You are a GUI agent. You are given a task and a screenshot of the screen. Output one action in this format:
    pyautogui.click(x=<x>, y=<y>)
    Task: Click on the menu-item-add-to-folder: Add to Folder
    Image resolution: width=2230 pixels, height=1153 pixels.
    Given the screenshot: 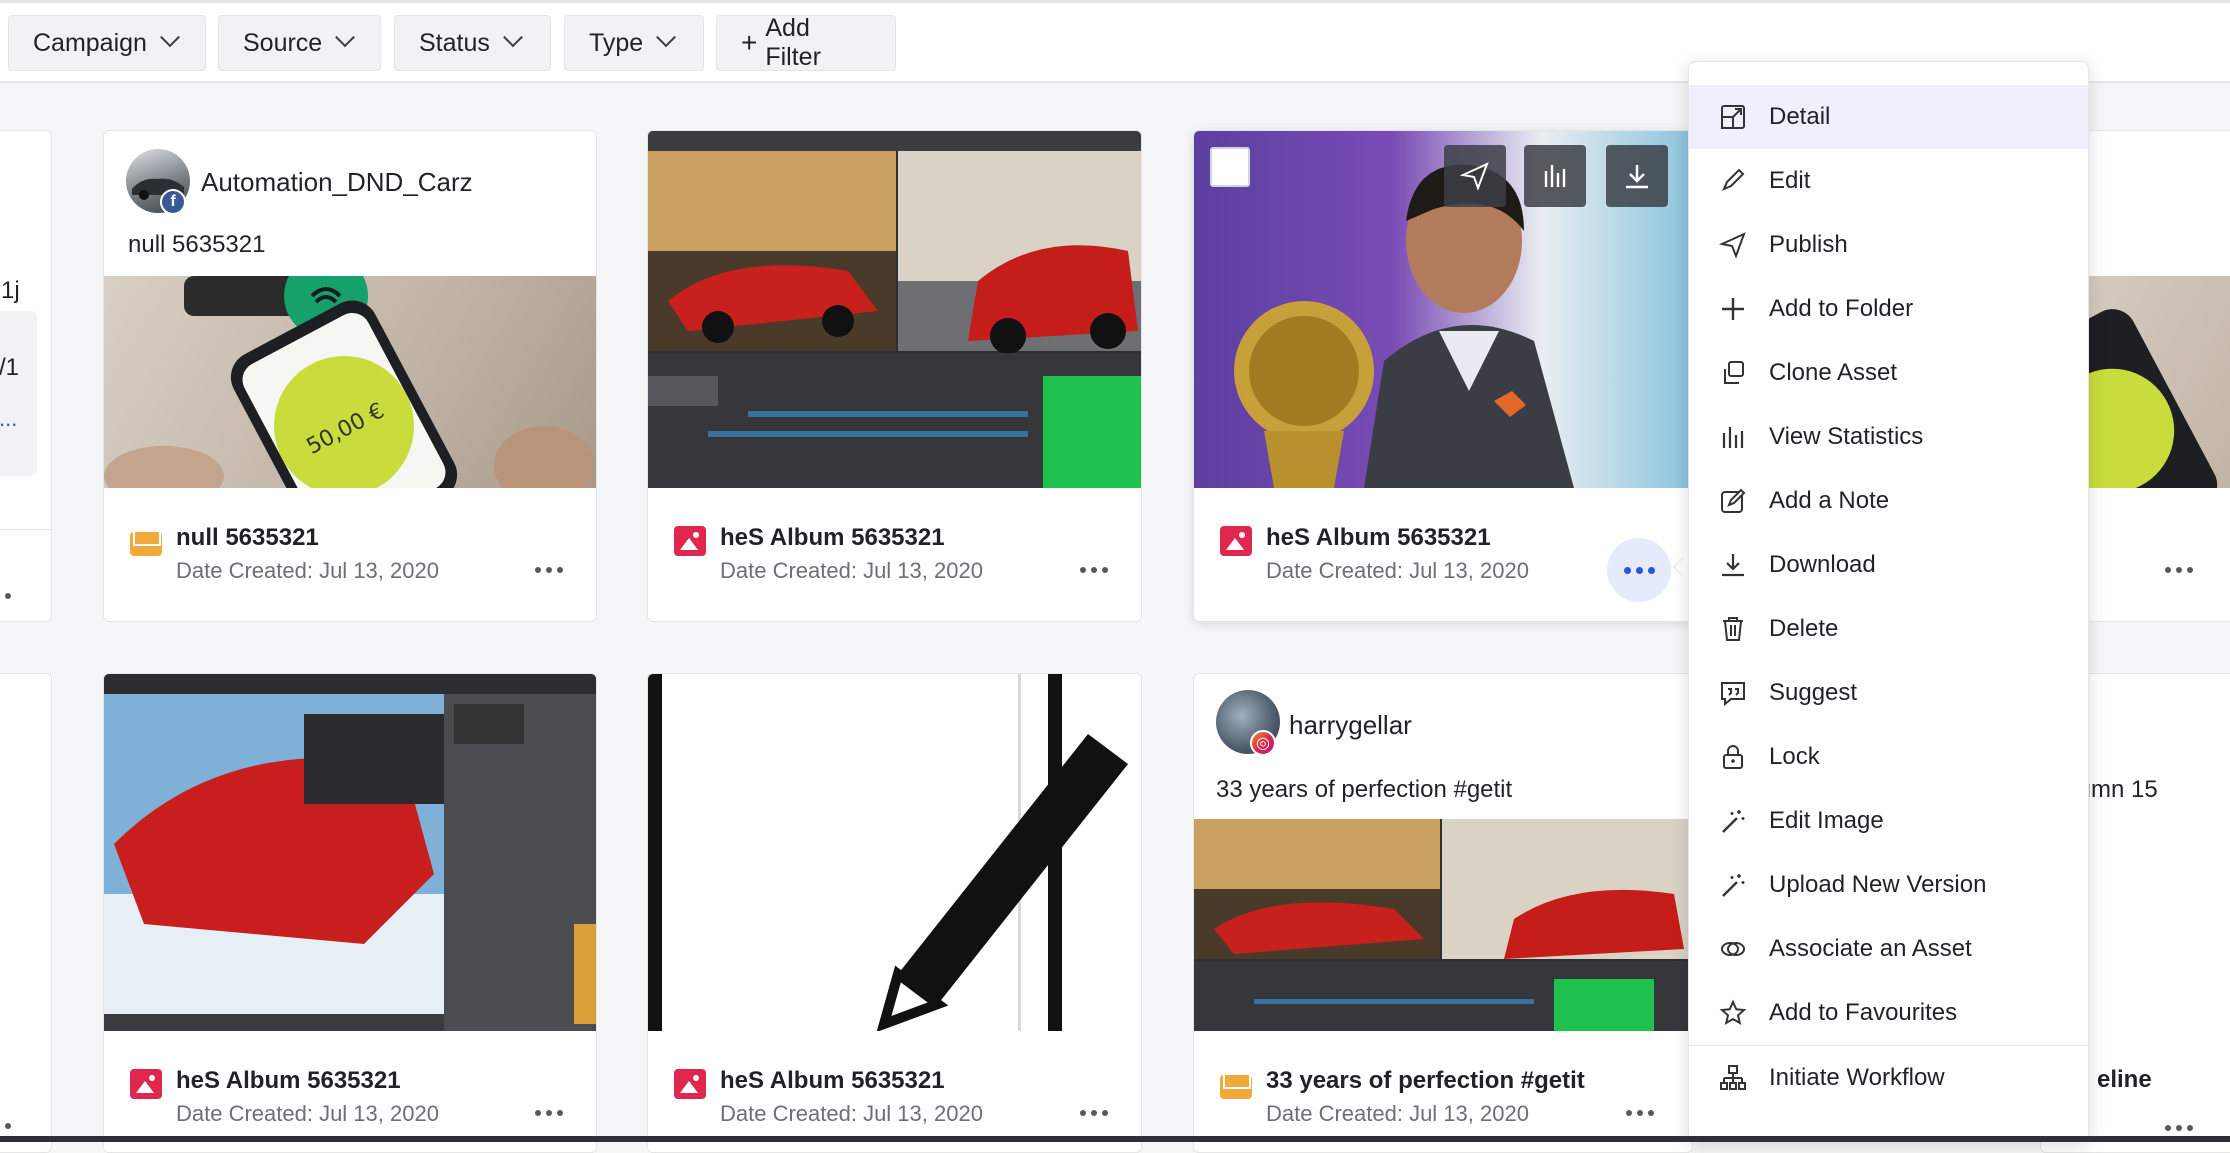 What is the action you would take?
    pyautogui.click(x=1888, y=309)
    